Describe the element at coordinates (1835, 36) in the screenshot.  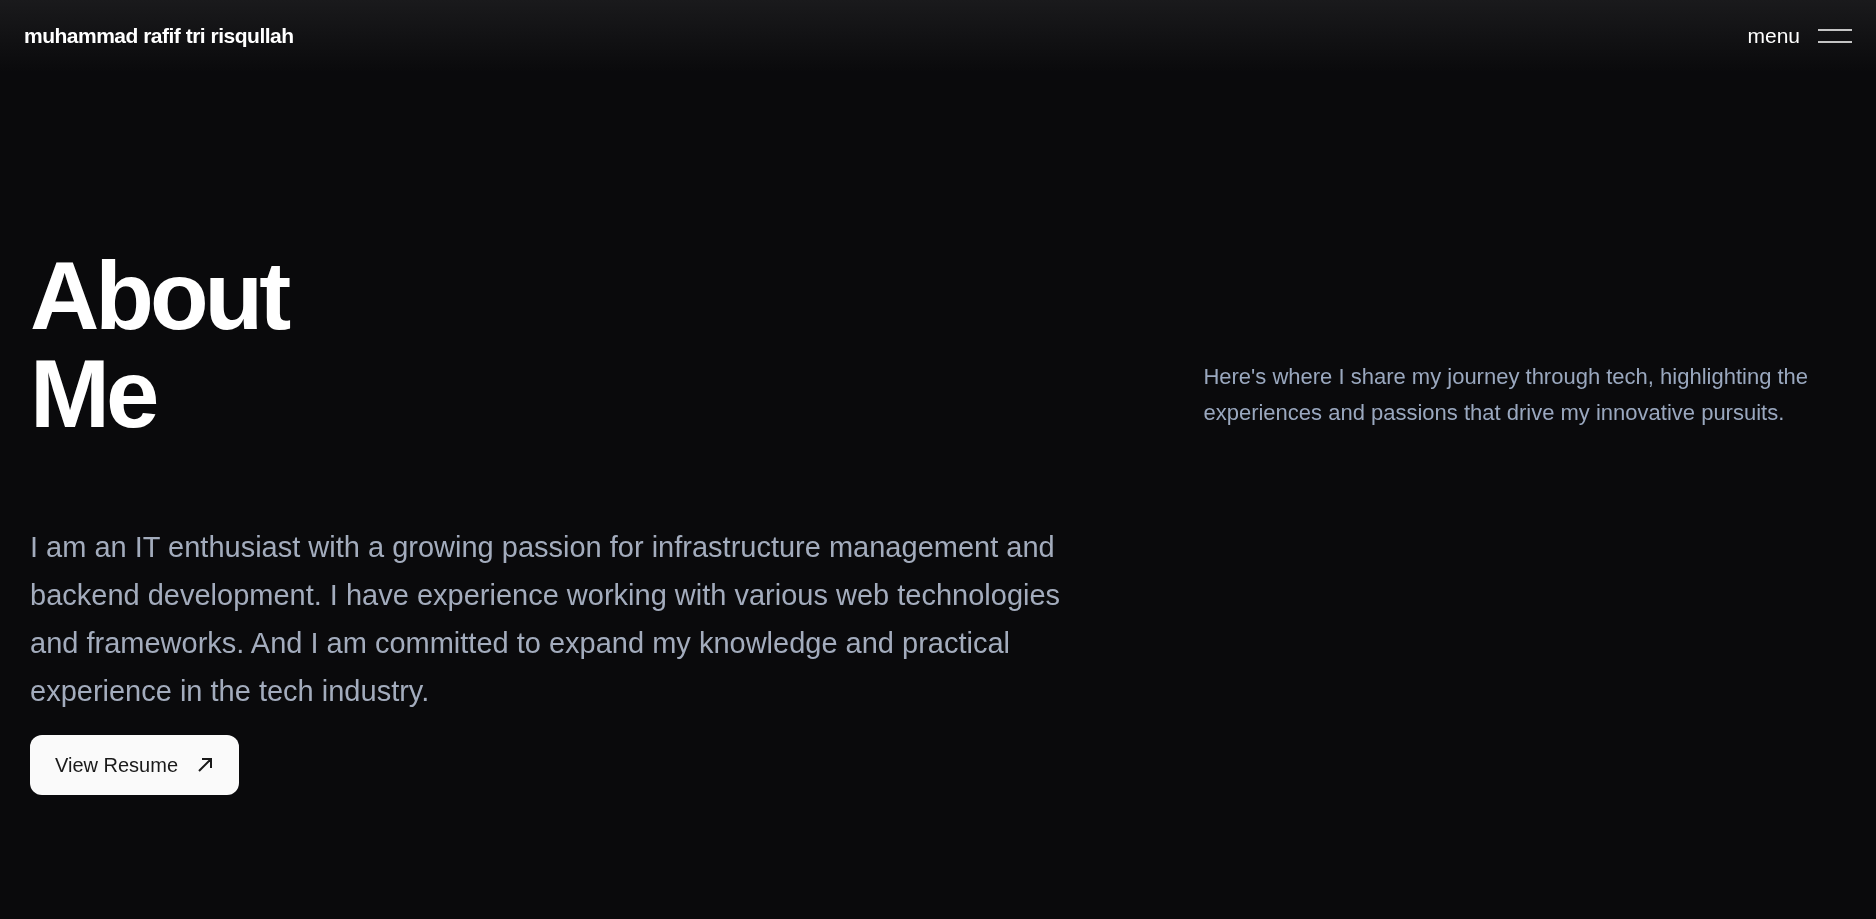
I see `menu-icon` at that location.